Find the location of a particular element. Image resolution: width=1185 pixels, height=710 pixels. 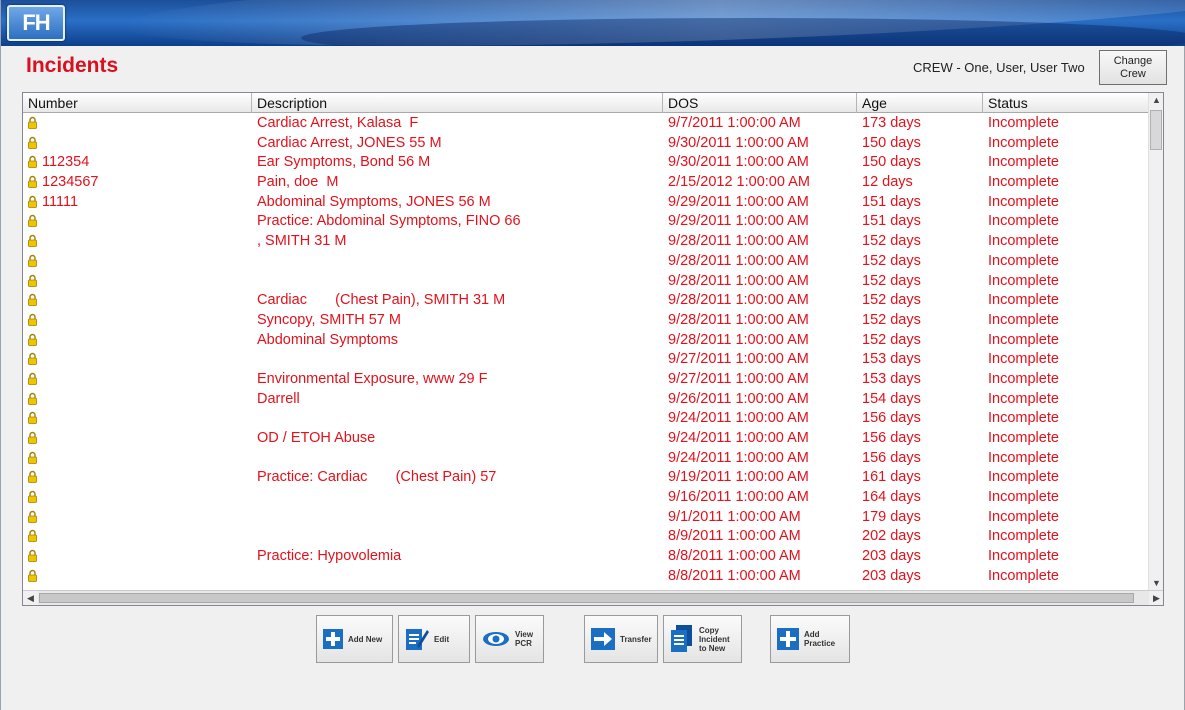

cell-age: 151 days is located at coordinates (891, 221).